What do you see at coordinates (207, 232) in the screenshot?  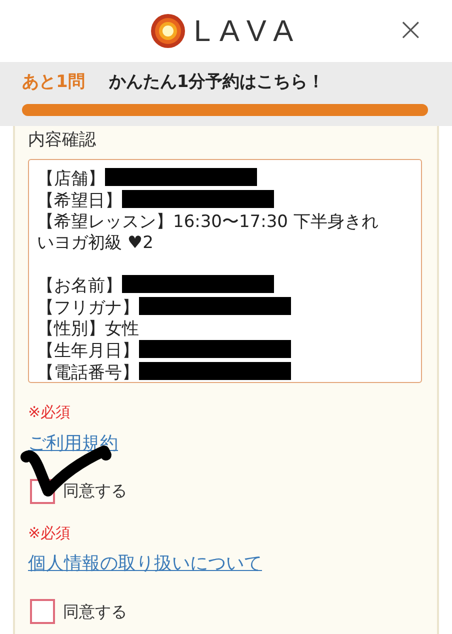 I see `info-line: 【希望レッスン】16:30〜17:30 下半身きれいヨガ初級 ♥2` at bounding box center [207, 232].